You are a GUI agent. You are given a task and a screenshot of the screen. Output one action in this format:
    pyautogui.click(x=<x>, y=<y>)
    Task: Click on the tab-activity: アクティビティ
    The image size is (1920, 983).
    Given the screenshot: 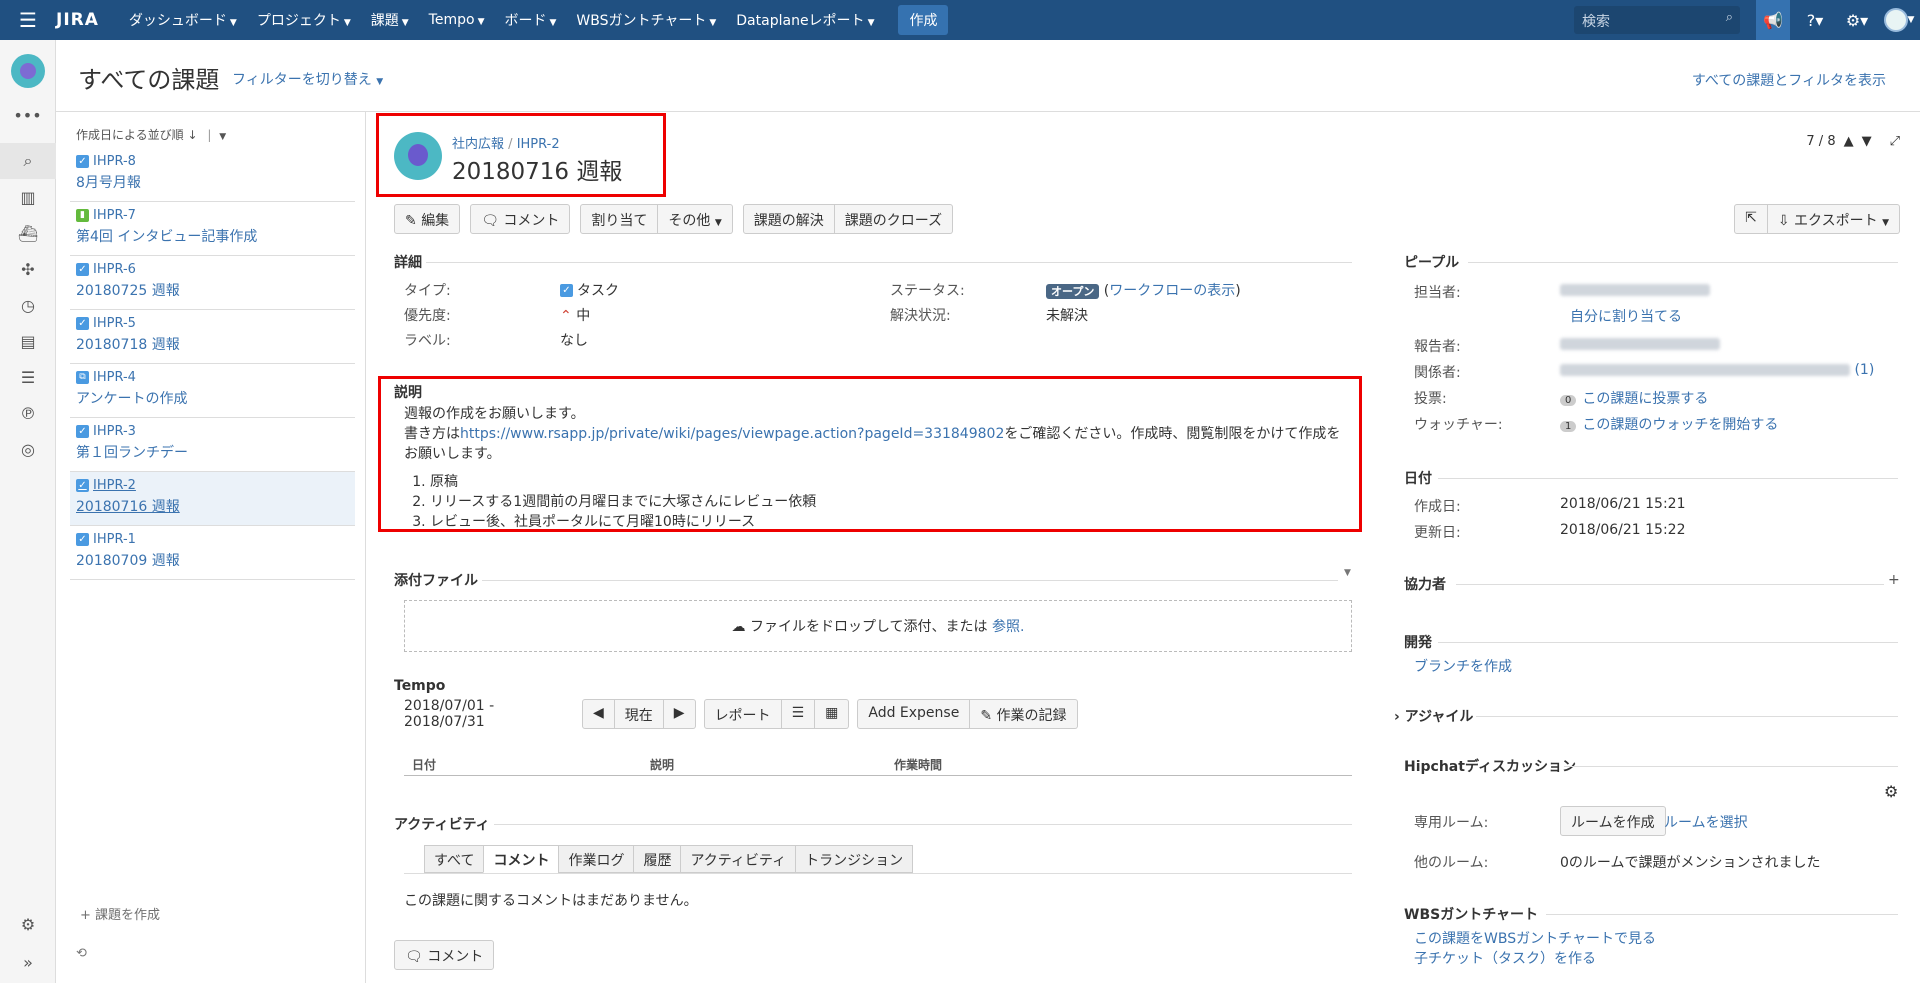 What is the action you would take?
    pyautogui.click(x=738, y=859)
    